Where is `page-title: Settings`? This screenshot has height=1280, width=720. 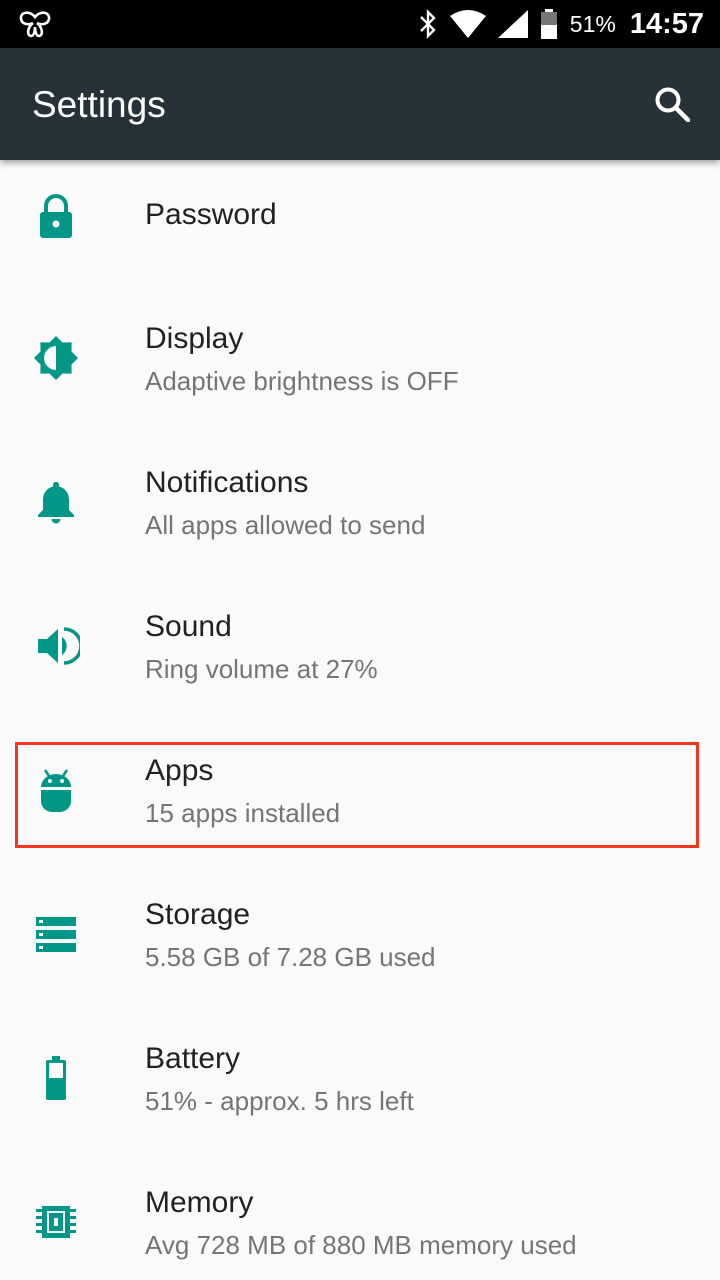
page-title: Settings is located at coordinates (99, 104).